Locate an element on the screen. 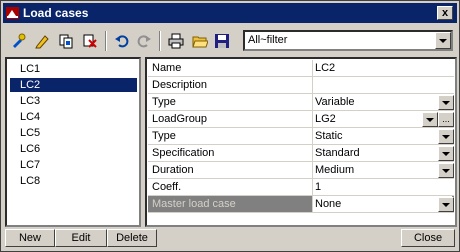 This screenshot has height=252, width=460. property-row-type: Type Variable is located at coordinates (301, 102).